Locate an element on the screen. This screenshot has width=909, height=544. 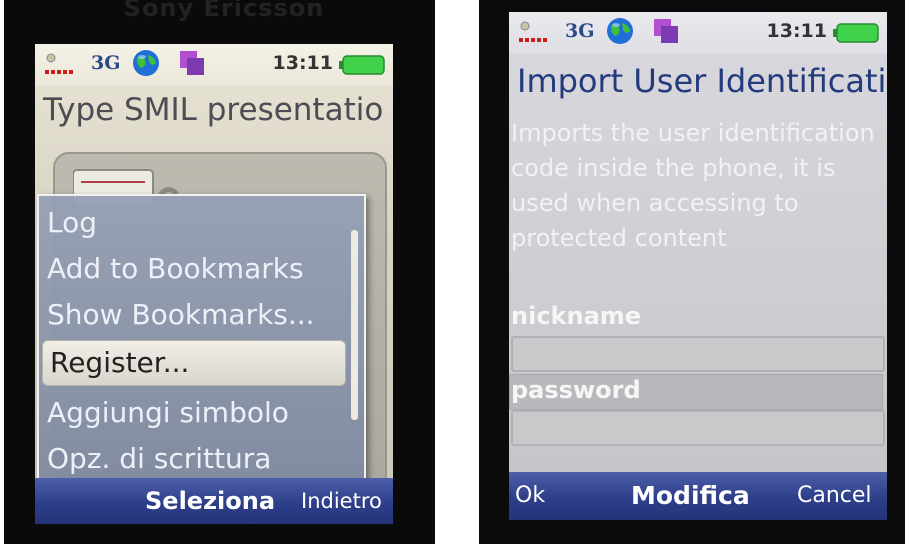
nickname-label: nickname is located at coordinates (576, 316).